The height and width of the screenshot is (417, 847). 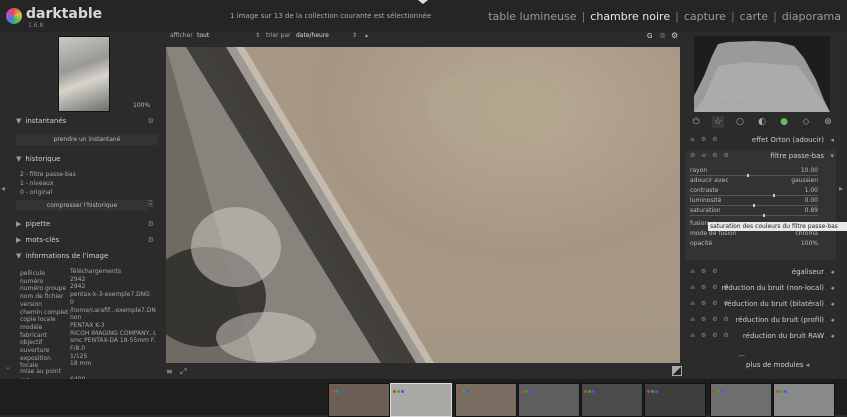 What do you see at coordinates (754, 180) in the screenshot?
I see `param-row: adoucir avec gaussien` at bounding box center [754, 180].